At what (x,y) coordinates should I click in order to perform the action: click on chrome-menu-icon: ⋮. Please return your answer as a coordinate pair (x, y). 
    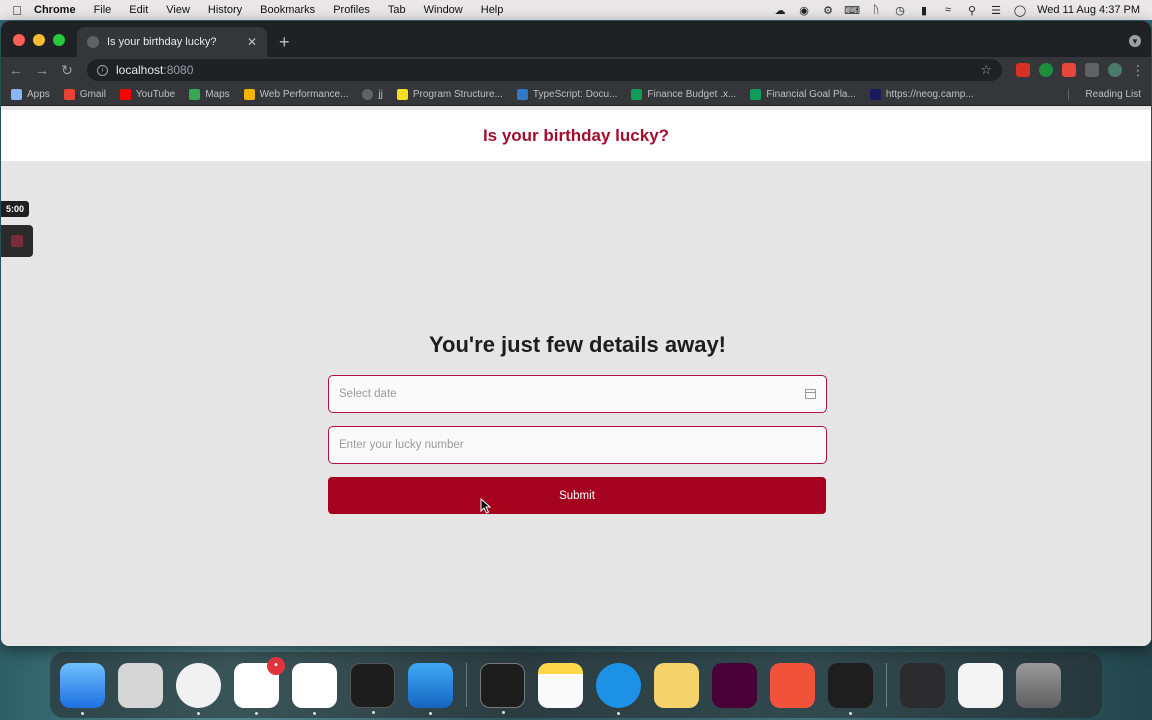
    Looking at the image, I should click on (1138, 70).